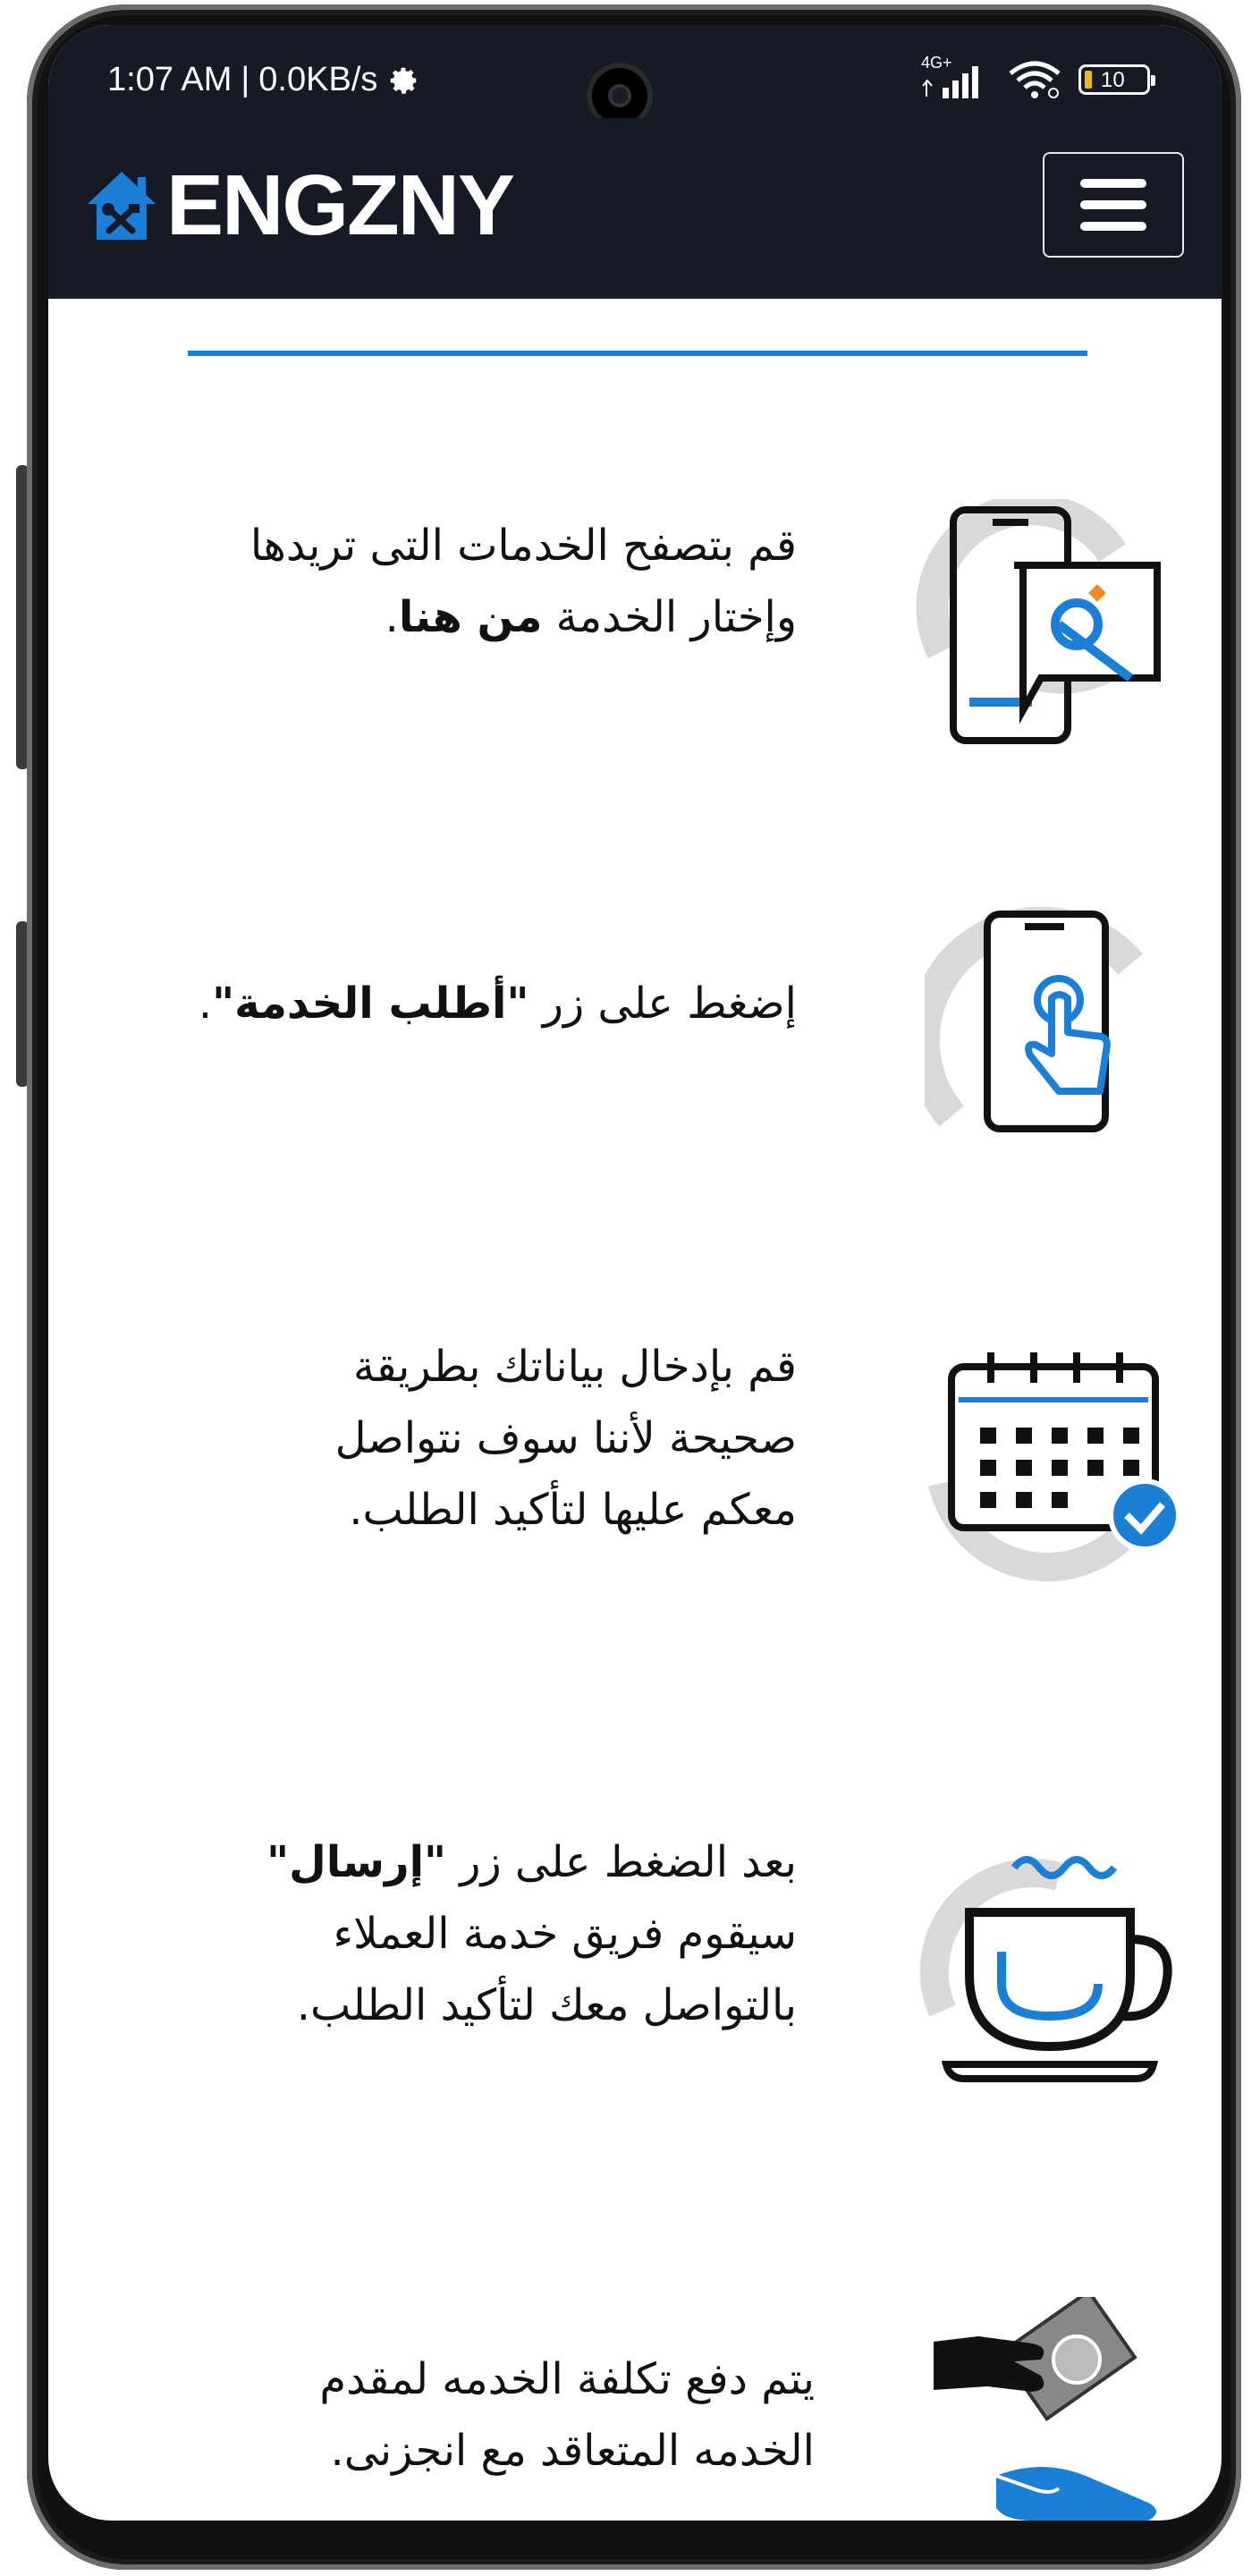 The image size is (1260, 2576). I want to click on battery-icon: 10, so click(1116, 79).